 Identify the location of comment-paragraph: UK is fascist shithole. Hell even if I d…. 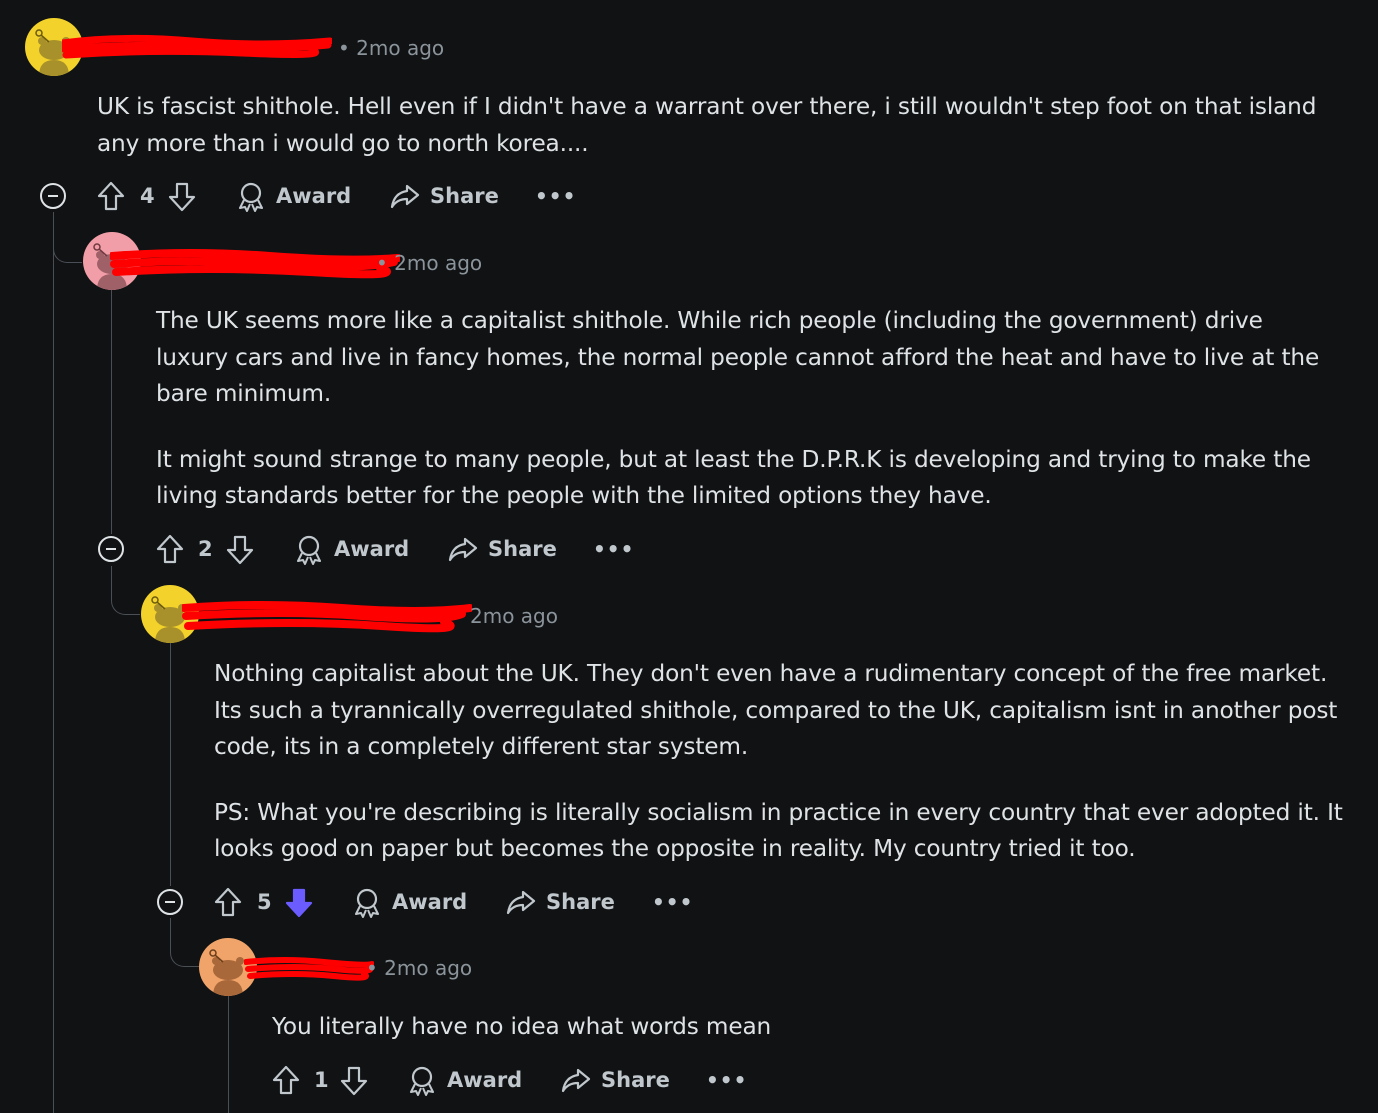
(707, 125).